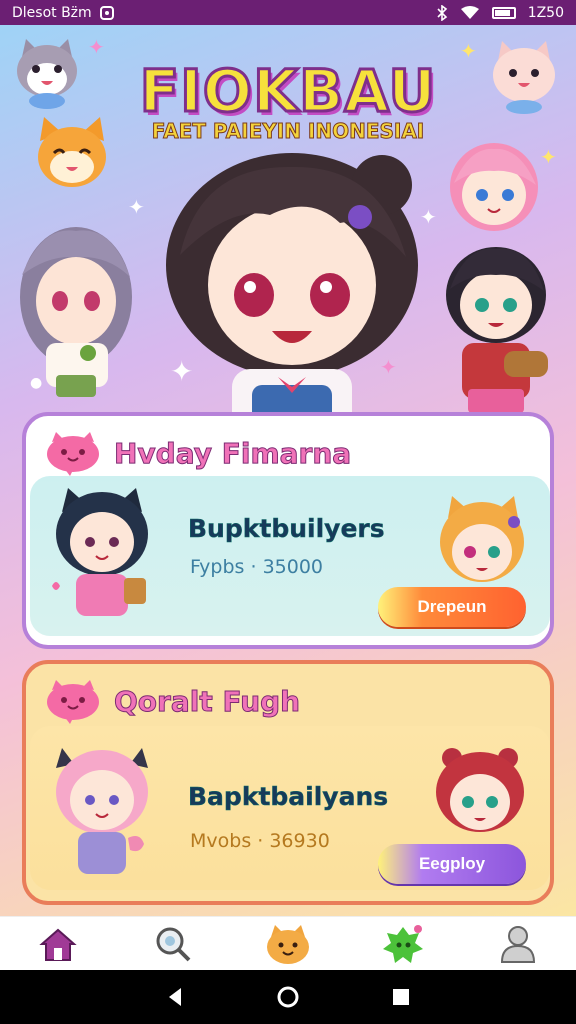 The width and height of the screenshot is (576, 1024). I want to click on recents-icon, so click(401, 997).